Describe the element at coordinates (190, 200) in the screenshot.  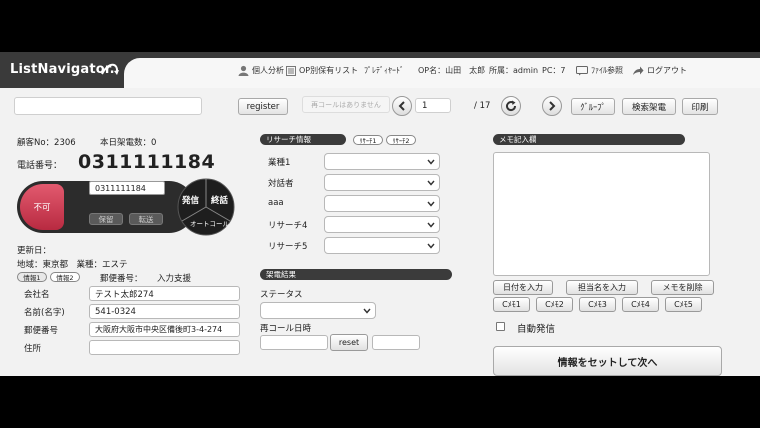
I see `call-button: 発信` at that location.